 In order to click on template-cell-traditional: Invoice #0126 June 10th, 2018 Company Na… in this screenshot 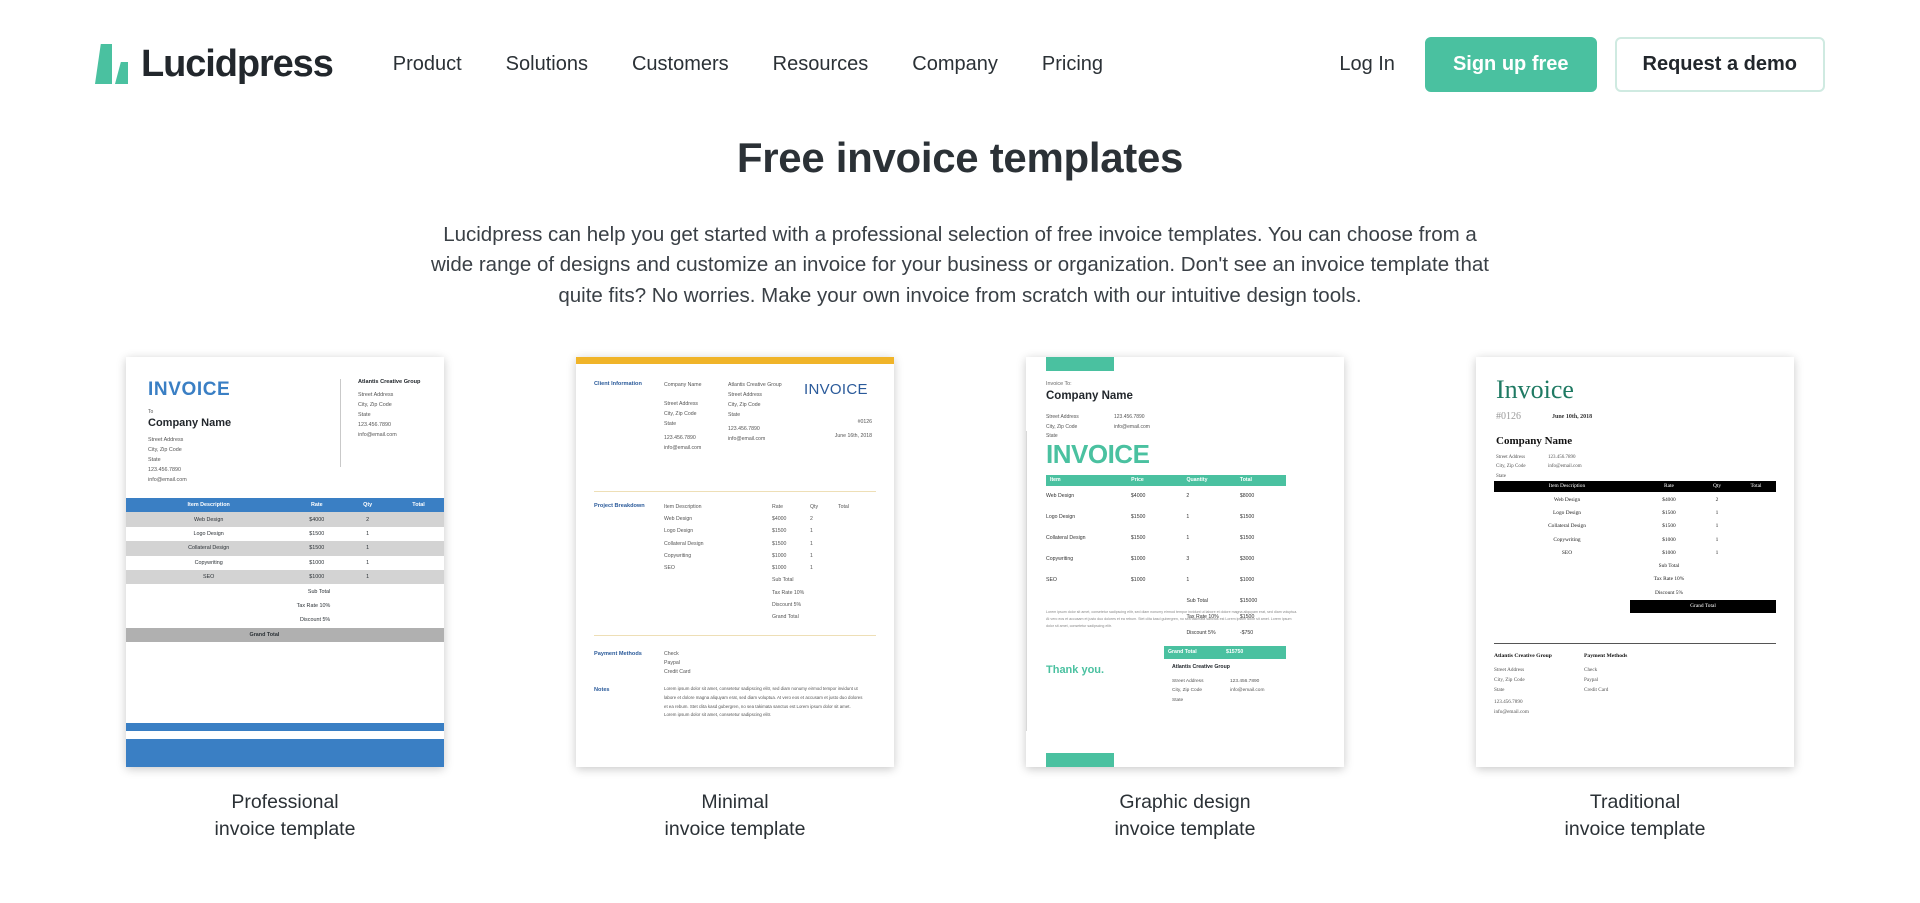, I will do `click(1635, 599)`.